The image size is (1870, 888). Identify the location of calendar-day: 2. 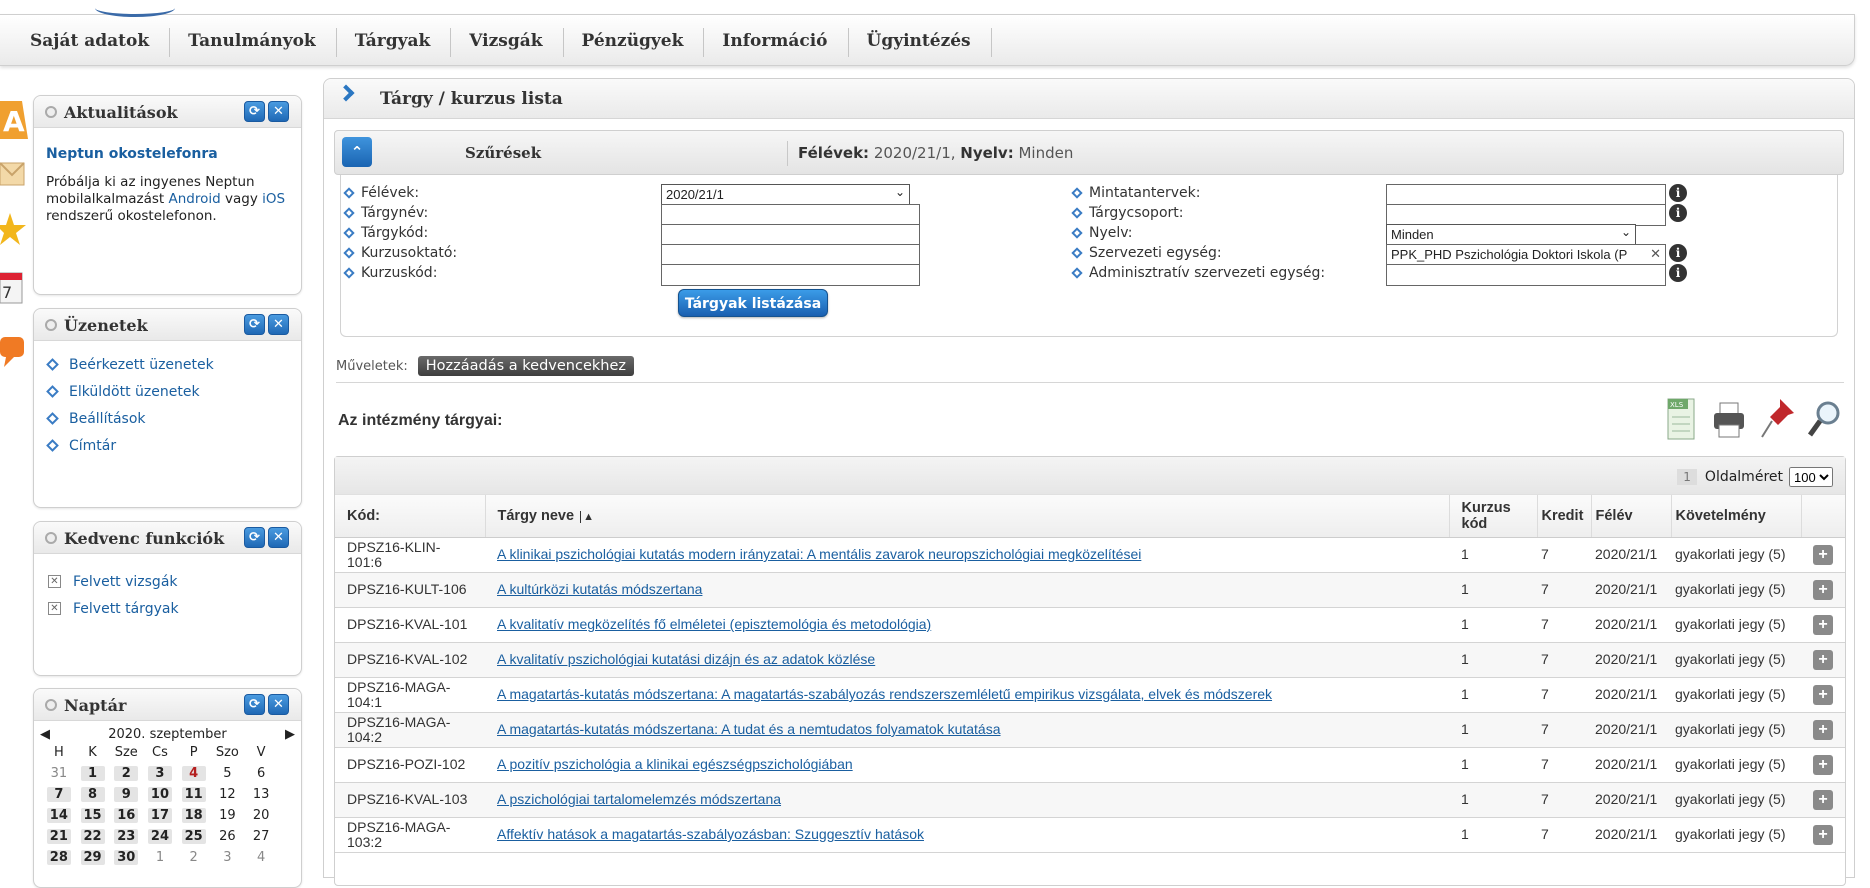
(126, 773).